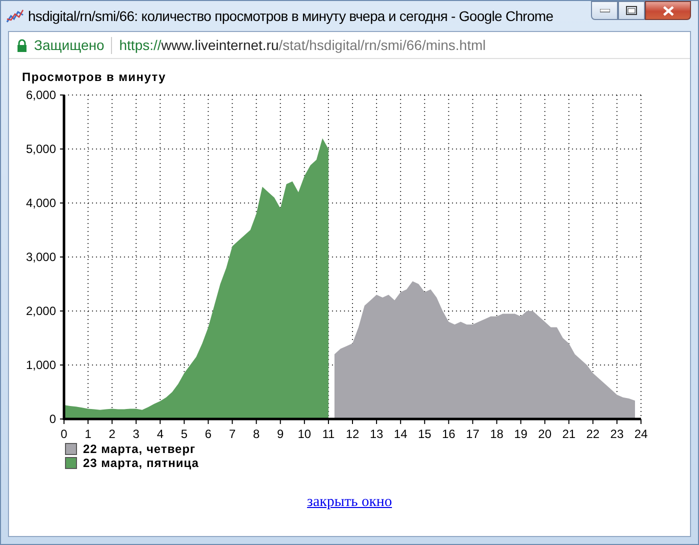 The width and height of the screenshot is (699, 545). Describe the element at coordinates (497, 434) in the screenshot. I see `x-tick-label: 18` at that location.